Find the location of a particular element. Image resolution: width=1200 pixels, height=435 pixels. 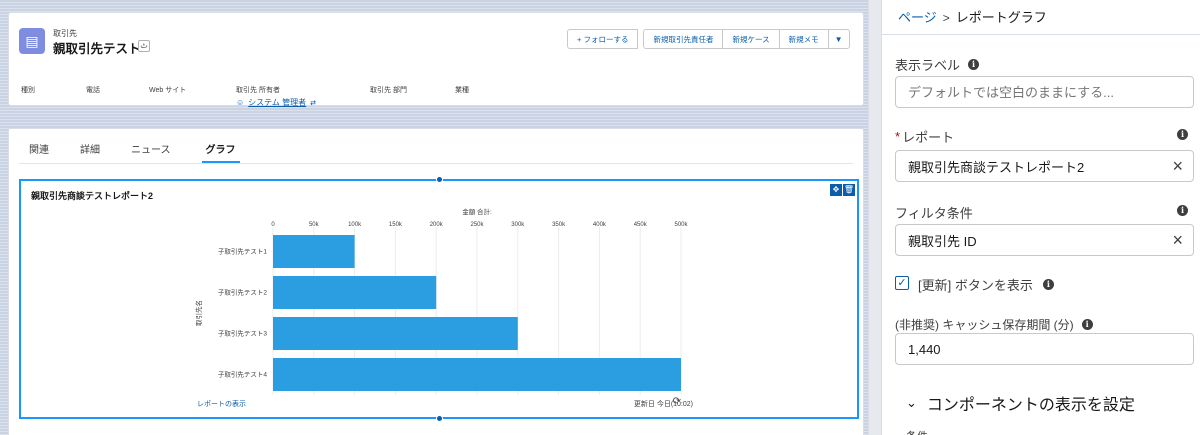

field-label-type: 種別 is located at coordinates (28, 90).